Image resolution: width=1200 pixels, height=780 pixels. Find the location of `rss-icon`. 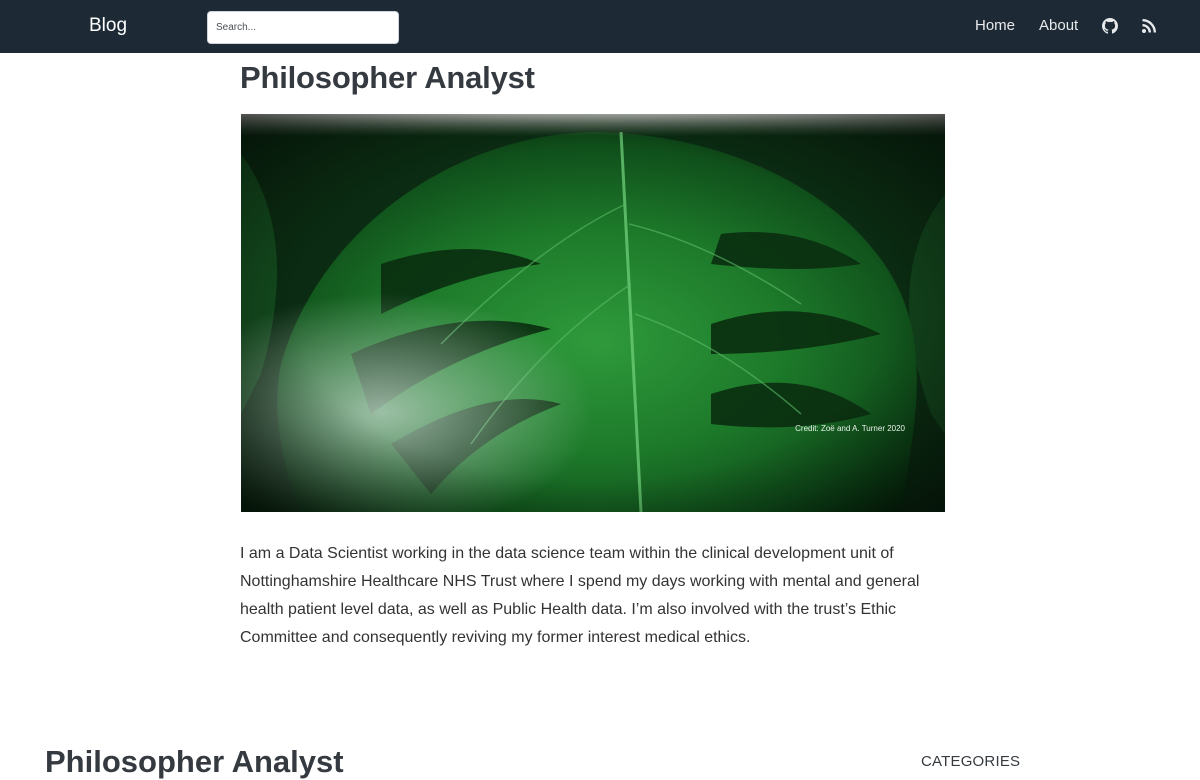

rss-icon is located at coordinates (1149, 26).